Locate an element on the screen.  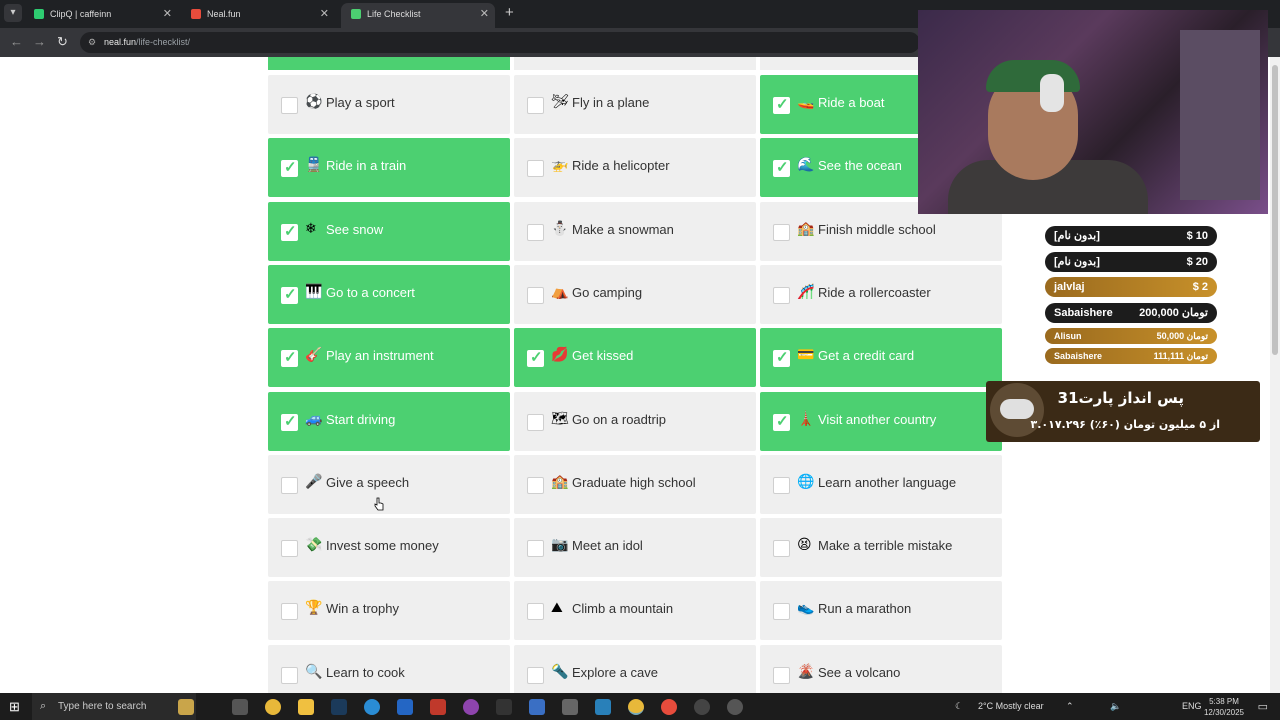
checklist-item: 🔦 Explore a cave is located at coordinates (635, 669).